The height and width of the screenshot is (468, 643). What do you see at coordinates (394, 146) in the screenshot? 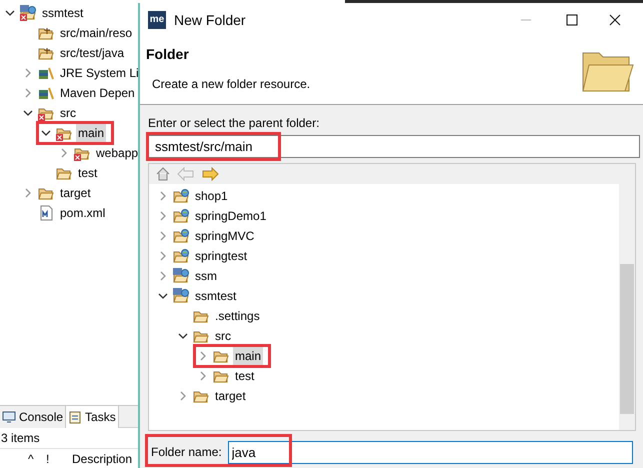
I see `parent-folder-field: ssmtest/src/main` at bounding box center [394, 146].